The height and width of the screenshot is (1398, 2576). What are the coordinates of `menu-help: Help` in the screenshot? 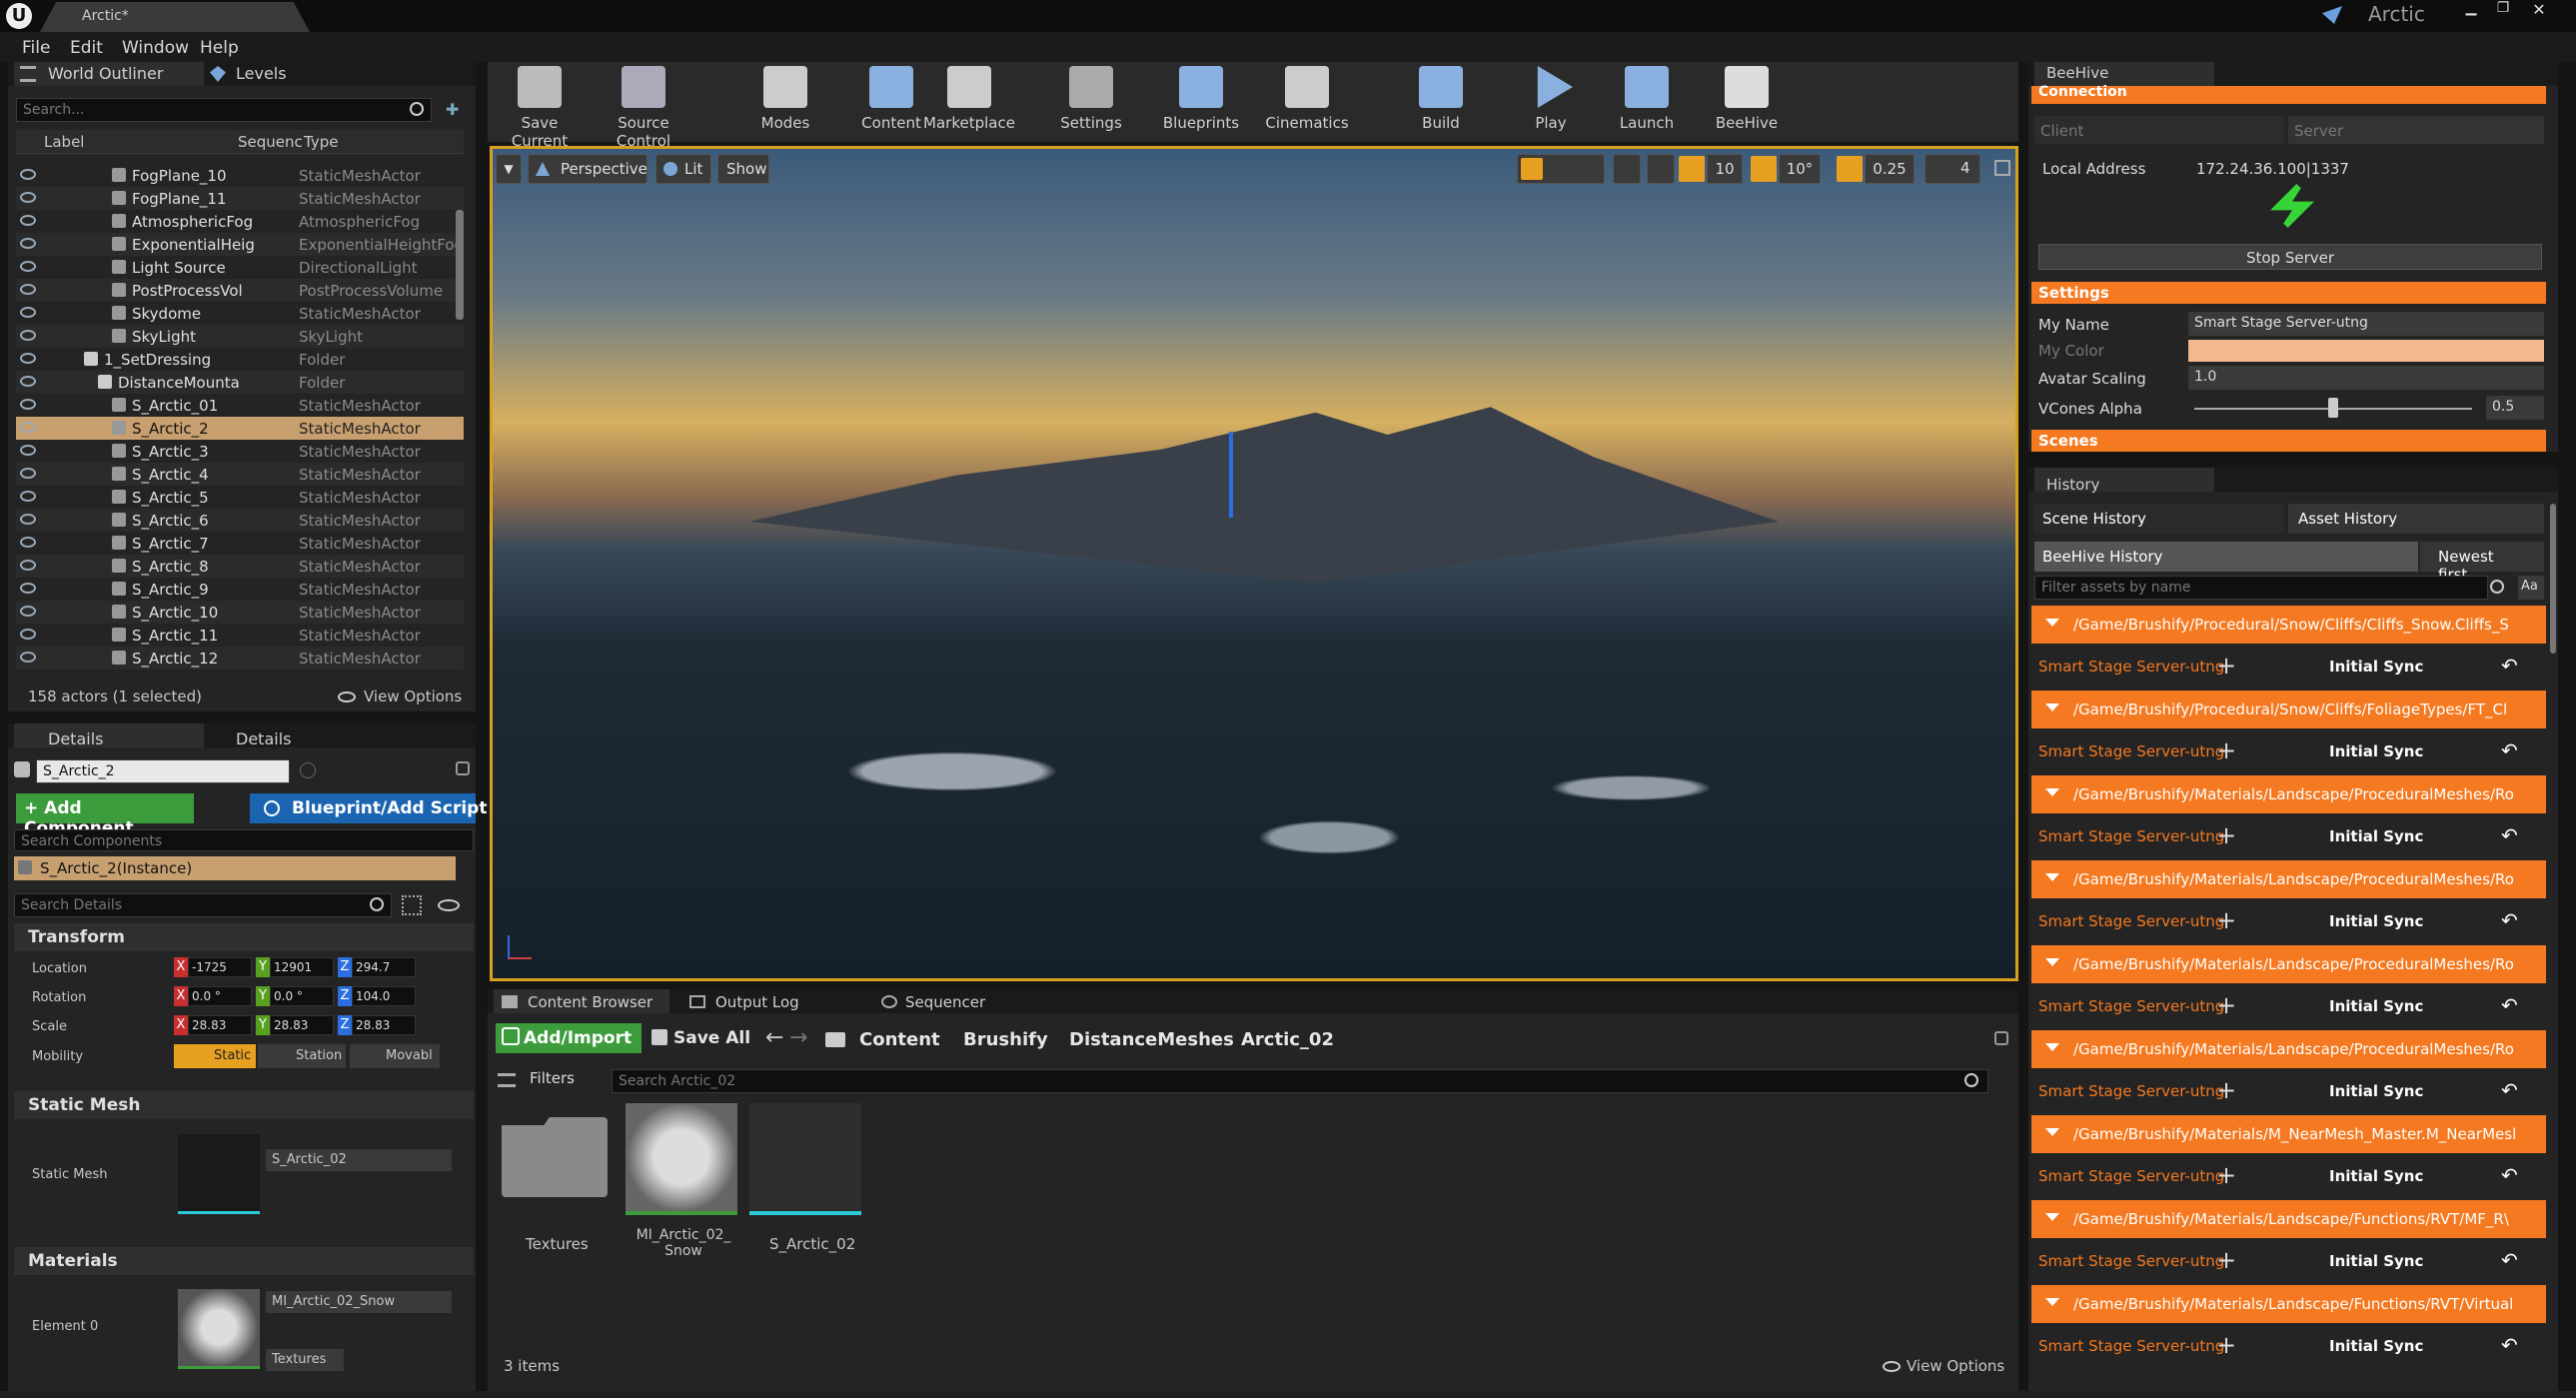 It's located at (219, 48).